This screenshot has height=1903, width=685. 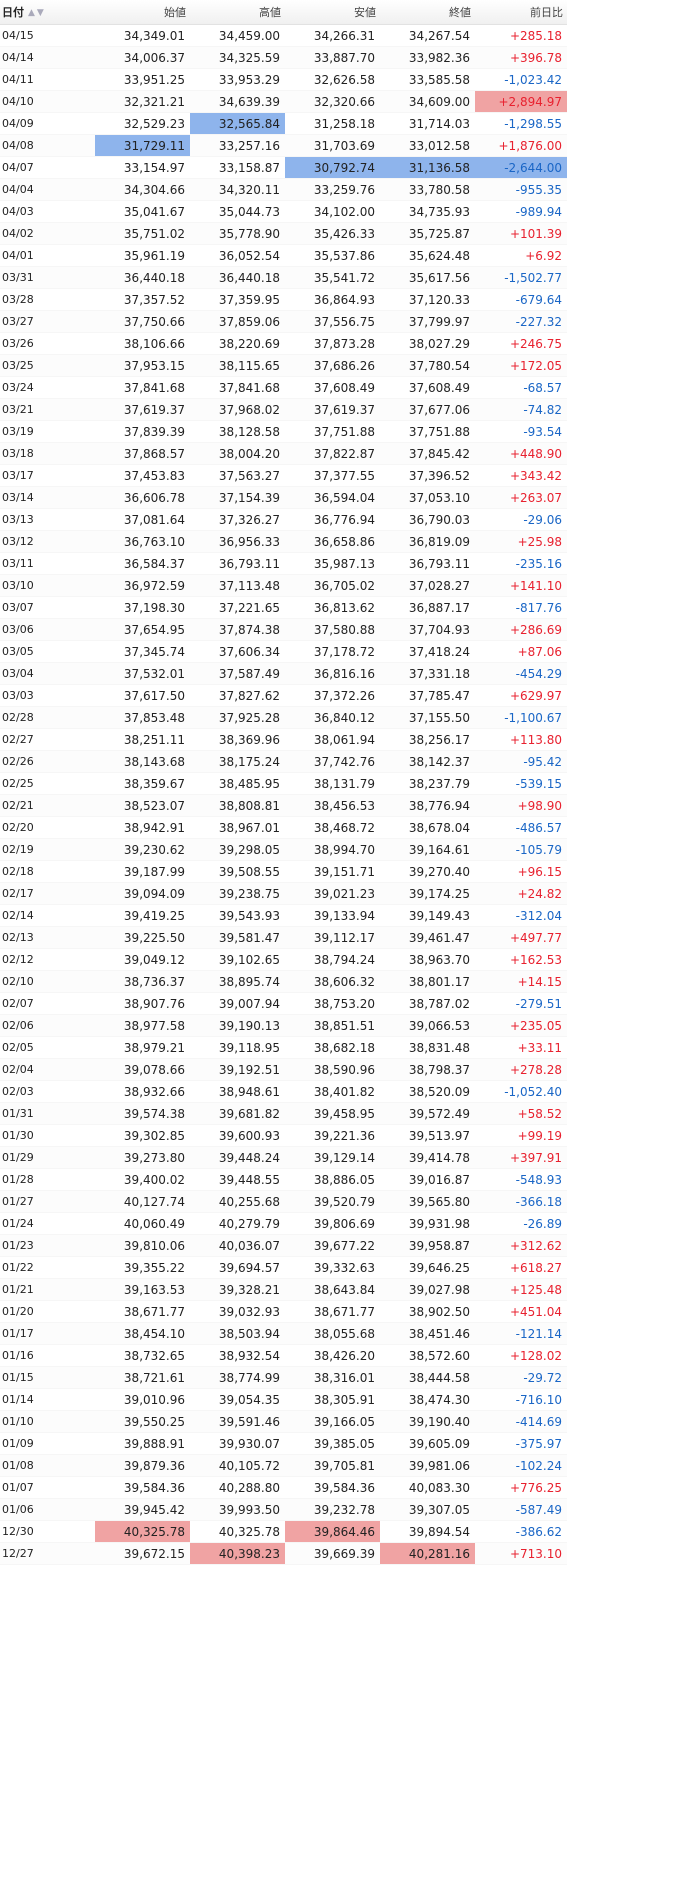 What do you see at coordinates (47, 1509) in the screenshot?
I see `cell-date: 01/06` at bounding box center [47, 1509].